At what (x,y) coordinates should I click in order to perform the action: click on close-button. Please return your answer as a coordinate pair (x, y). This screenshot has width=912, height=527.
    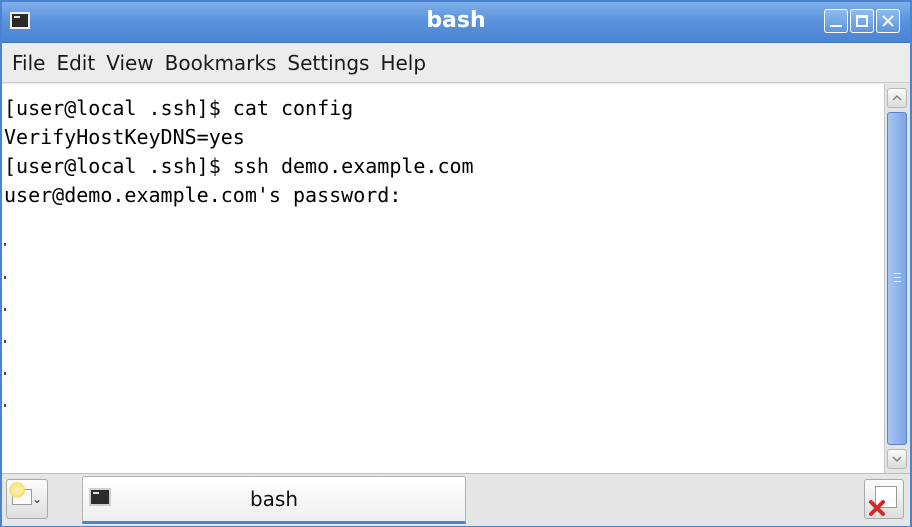
    Looking at the image, I should click on (888, 21).